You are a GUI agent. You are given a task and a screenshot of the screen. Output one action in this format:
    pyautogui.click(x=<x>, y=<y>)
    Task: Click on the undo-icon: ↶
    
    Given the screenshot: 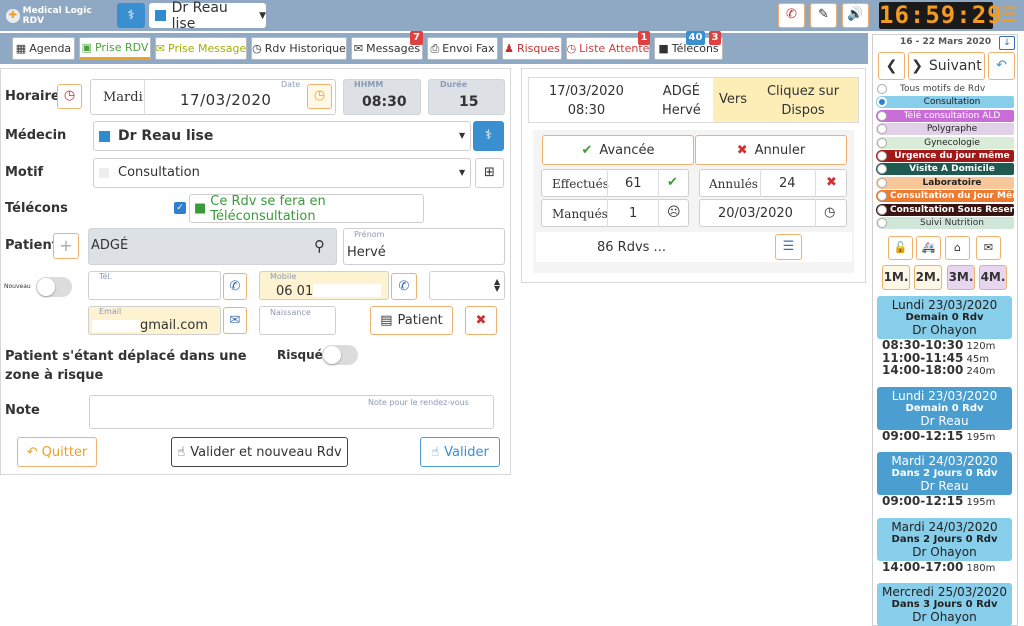 What is the action you would take?
    pyautogui.click(x=1001, y=65)
    